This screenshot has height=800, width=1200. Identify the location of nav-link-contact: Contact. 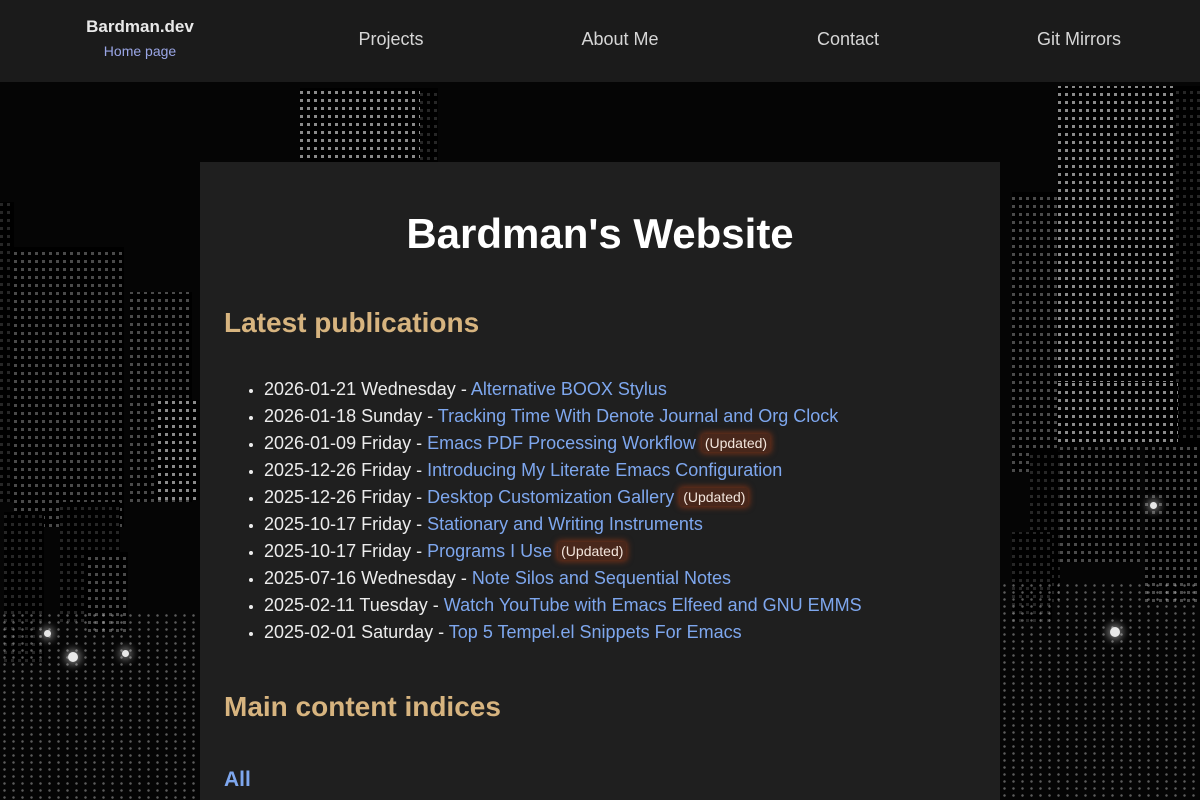
(848, 39).